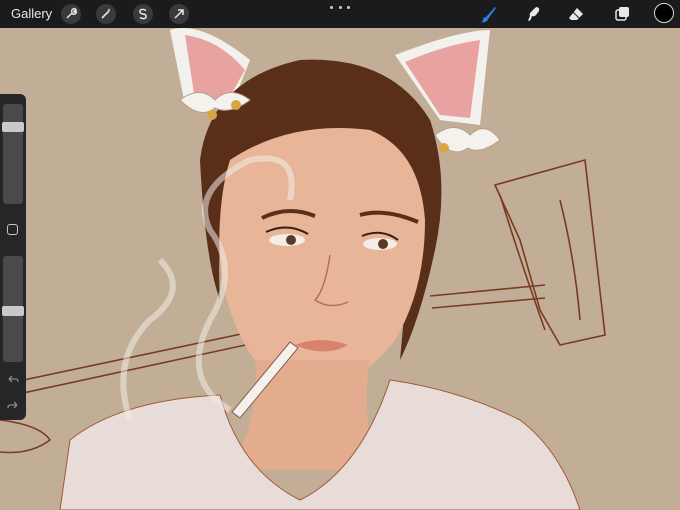  Describe the element at coordinates (12, 229) in the screenshot. I see `square-icon` at that location.